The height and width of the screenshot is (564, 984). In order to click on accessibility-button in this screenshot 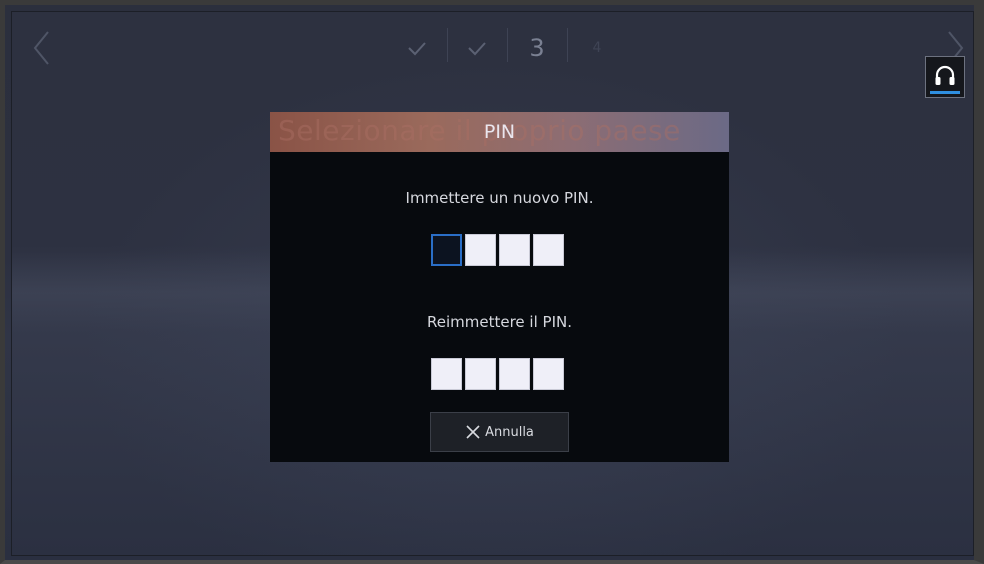, I will do `click(945, 77)`.